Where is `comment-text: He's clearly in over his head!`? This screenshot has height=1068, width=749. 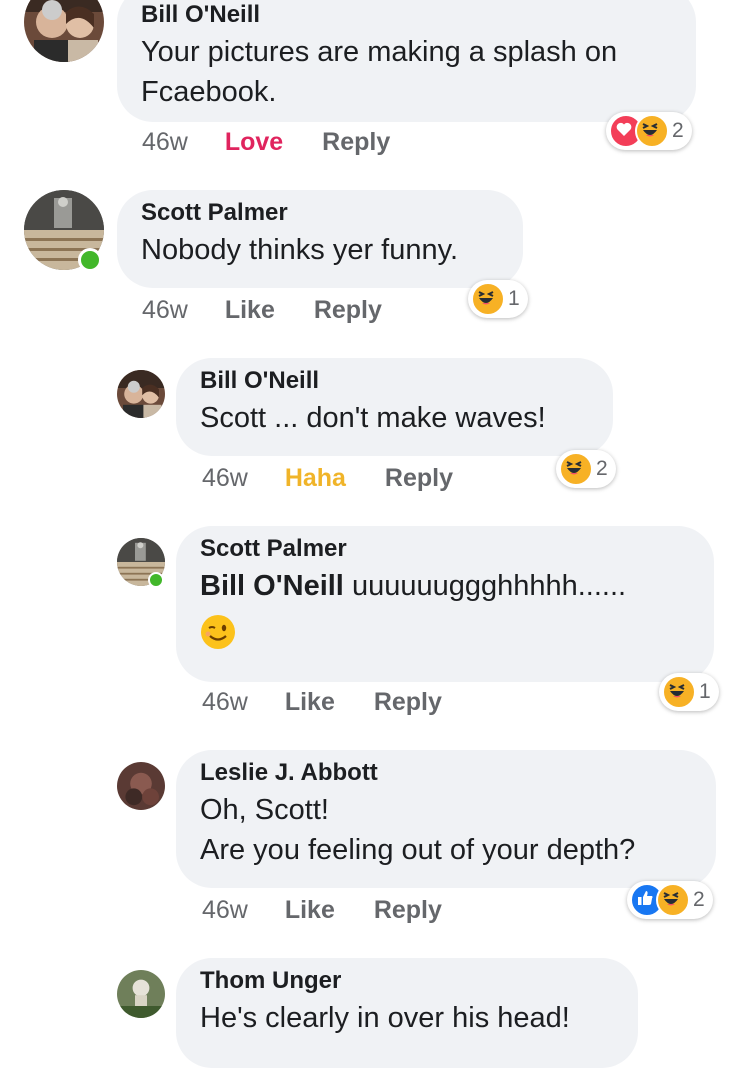 comment-text: He's clearly in over his head! is located at coordinates (385, 1018).